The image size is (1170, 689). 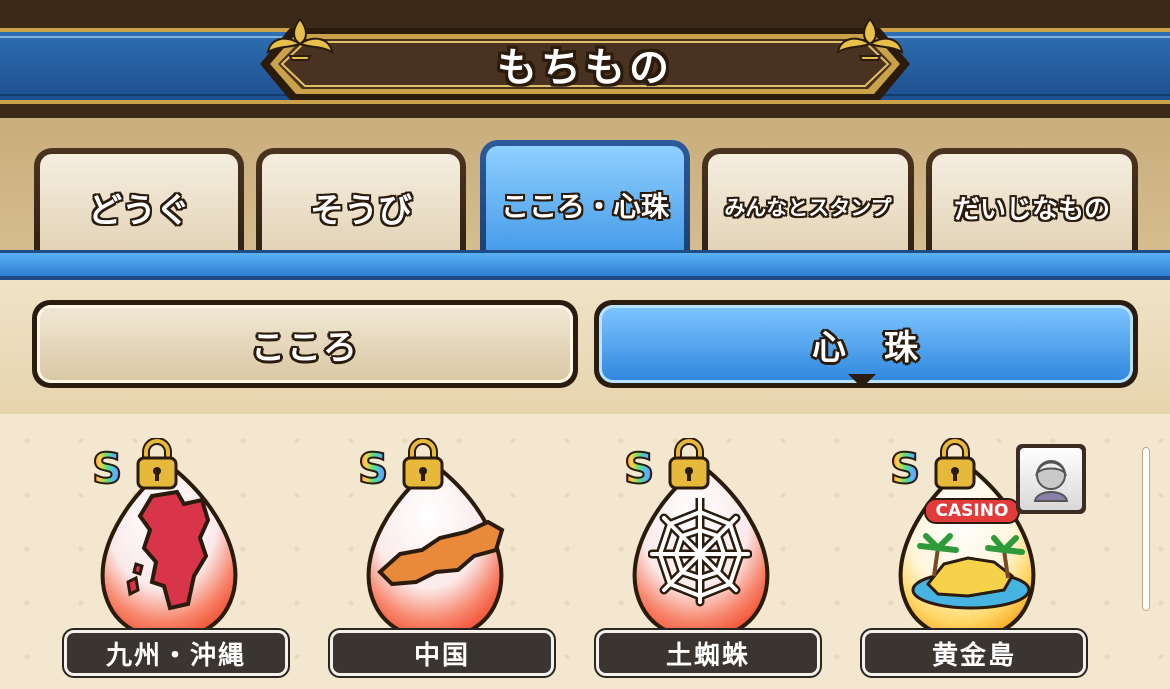 I want to click on item-name: 黄金島, so click(x=974, y=653).